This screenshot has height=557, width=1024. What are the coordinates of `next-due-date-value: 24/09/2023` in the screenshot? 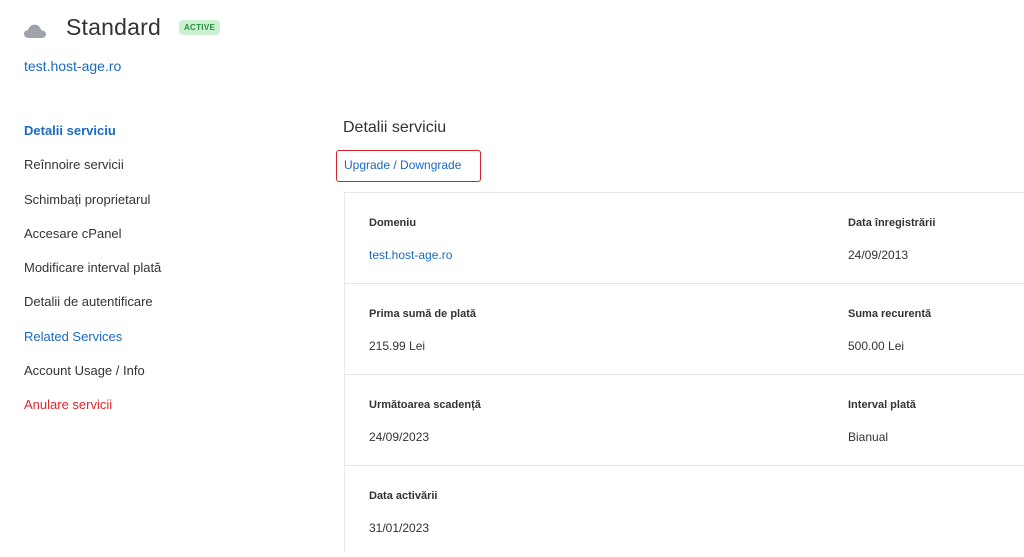 It's located at (399, 437).